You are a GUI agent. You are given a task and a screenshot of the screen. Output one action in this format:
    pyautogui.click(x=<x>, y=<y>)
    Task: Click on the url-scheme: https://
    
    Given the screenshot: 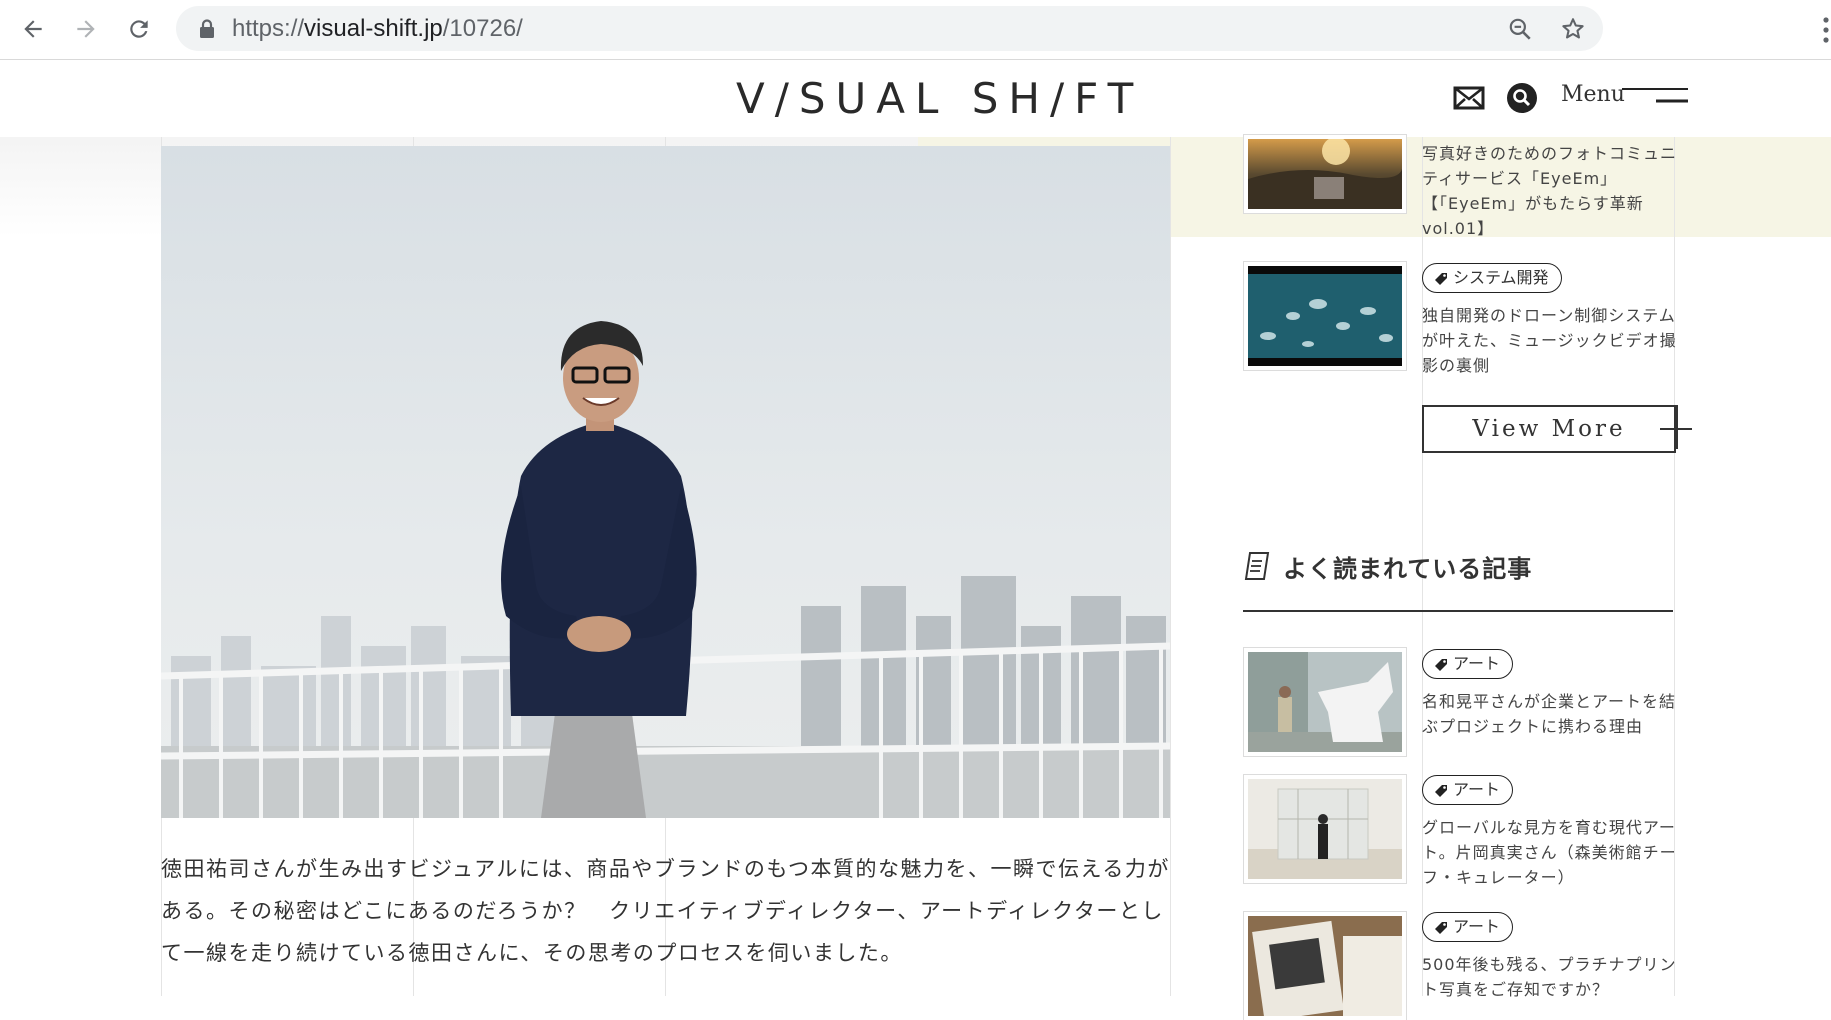 What is the action you would take?
    pyautogui.click(x=268, y=28)
    